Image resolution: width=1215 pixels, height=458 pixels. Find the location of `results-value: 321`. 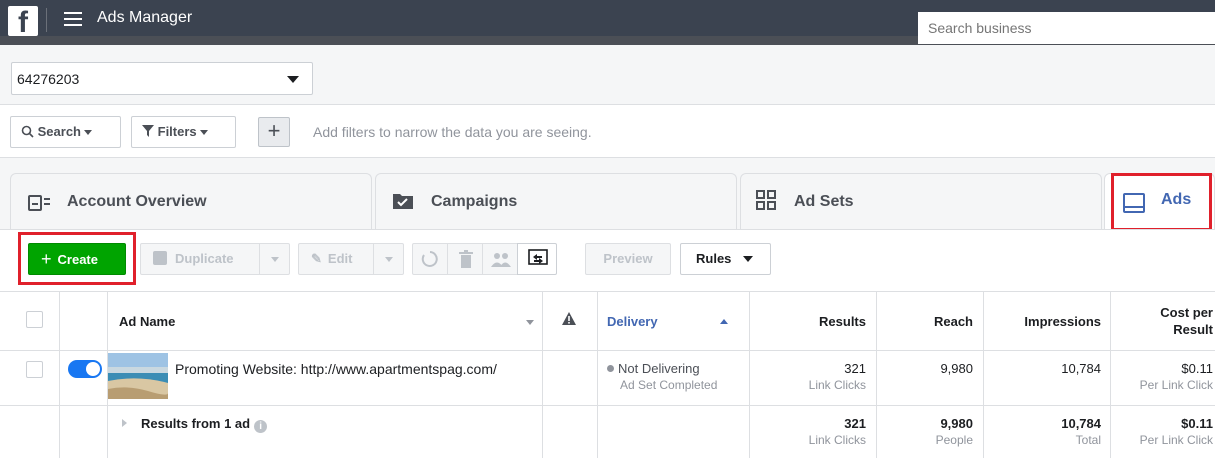

results-value: 321 is located at coordinates (855, 368).